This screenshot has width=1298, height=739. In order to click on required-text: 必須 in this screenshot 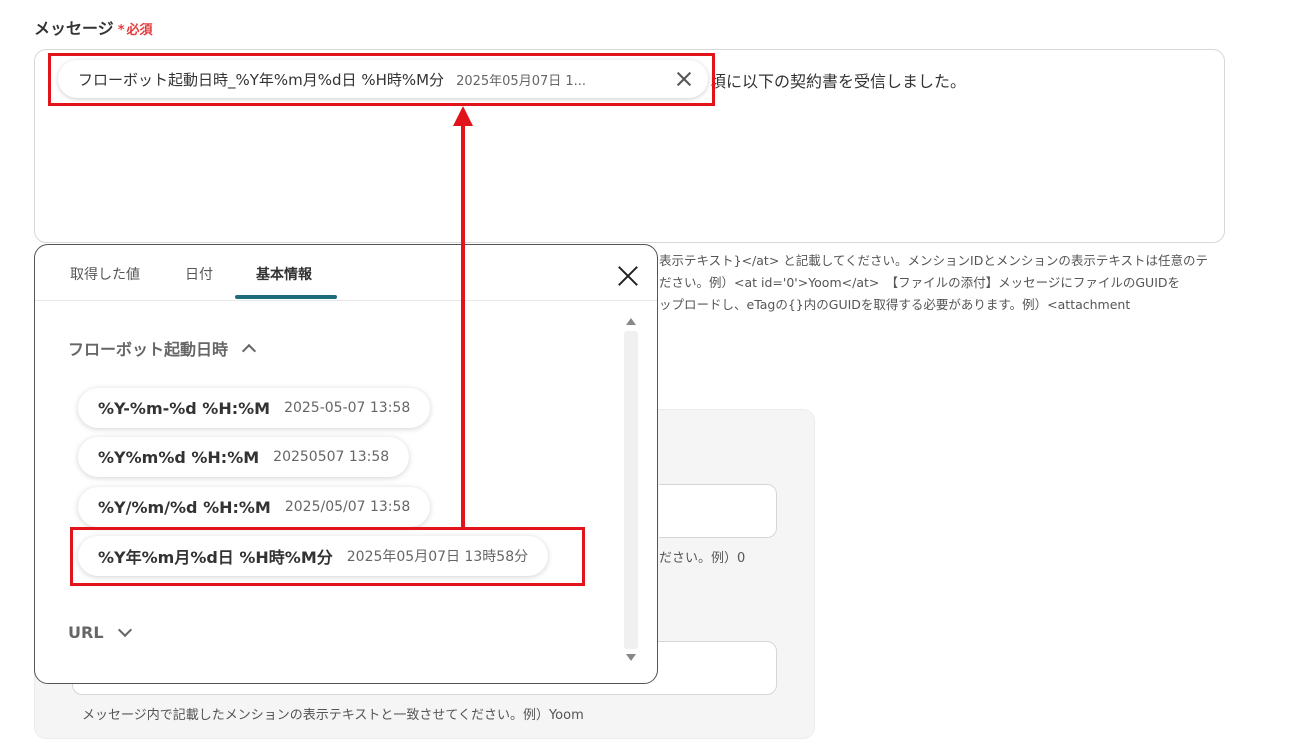, I will do `click(139, 30)`.